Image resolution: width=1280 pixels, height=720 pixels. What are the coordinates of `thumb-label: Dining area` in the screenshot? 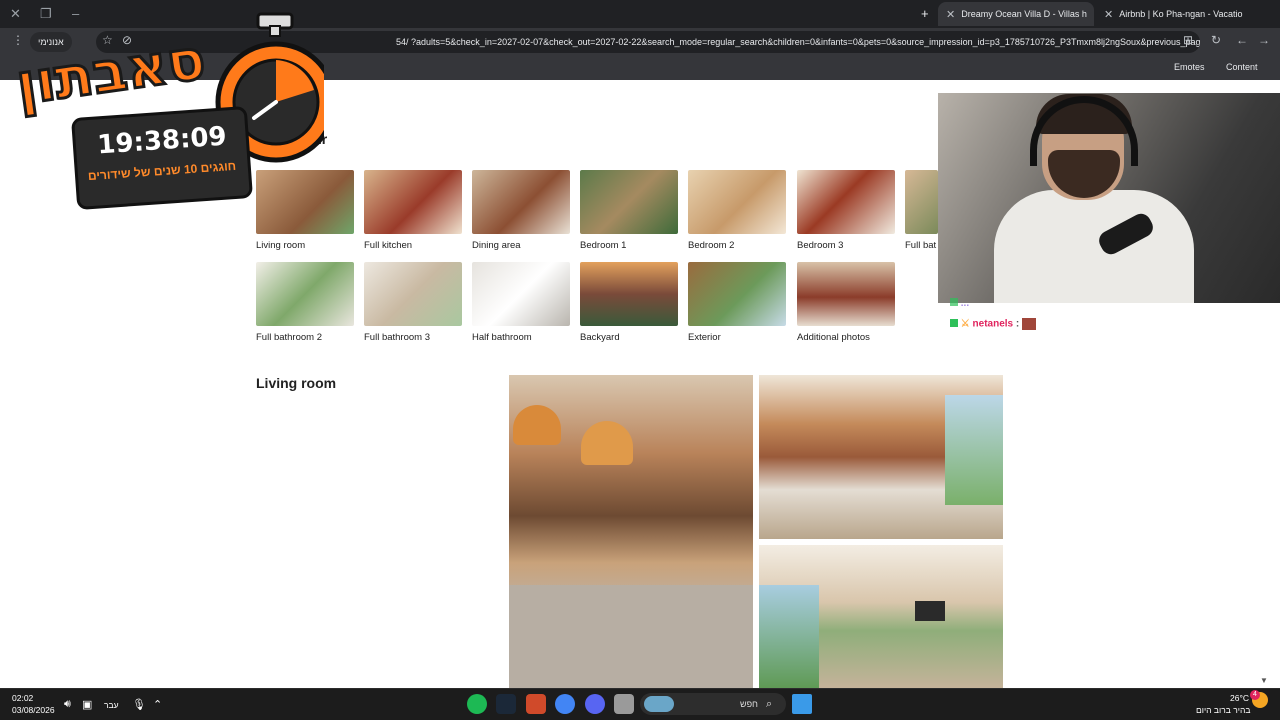 It's located at (496, 245).